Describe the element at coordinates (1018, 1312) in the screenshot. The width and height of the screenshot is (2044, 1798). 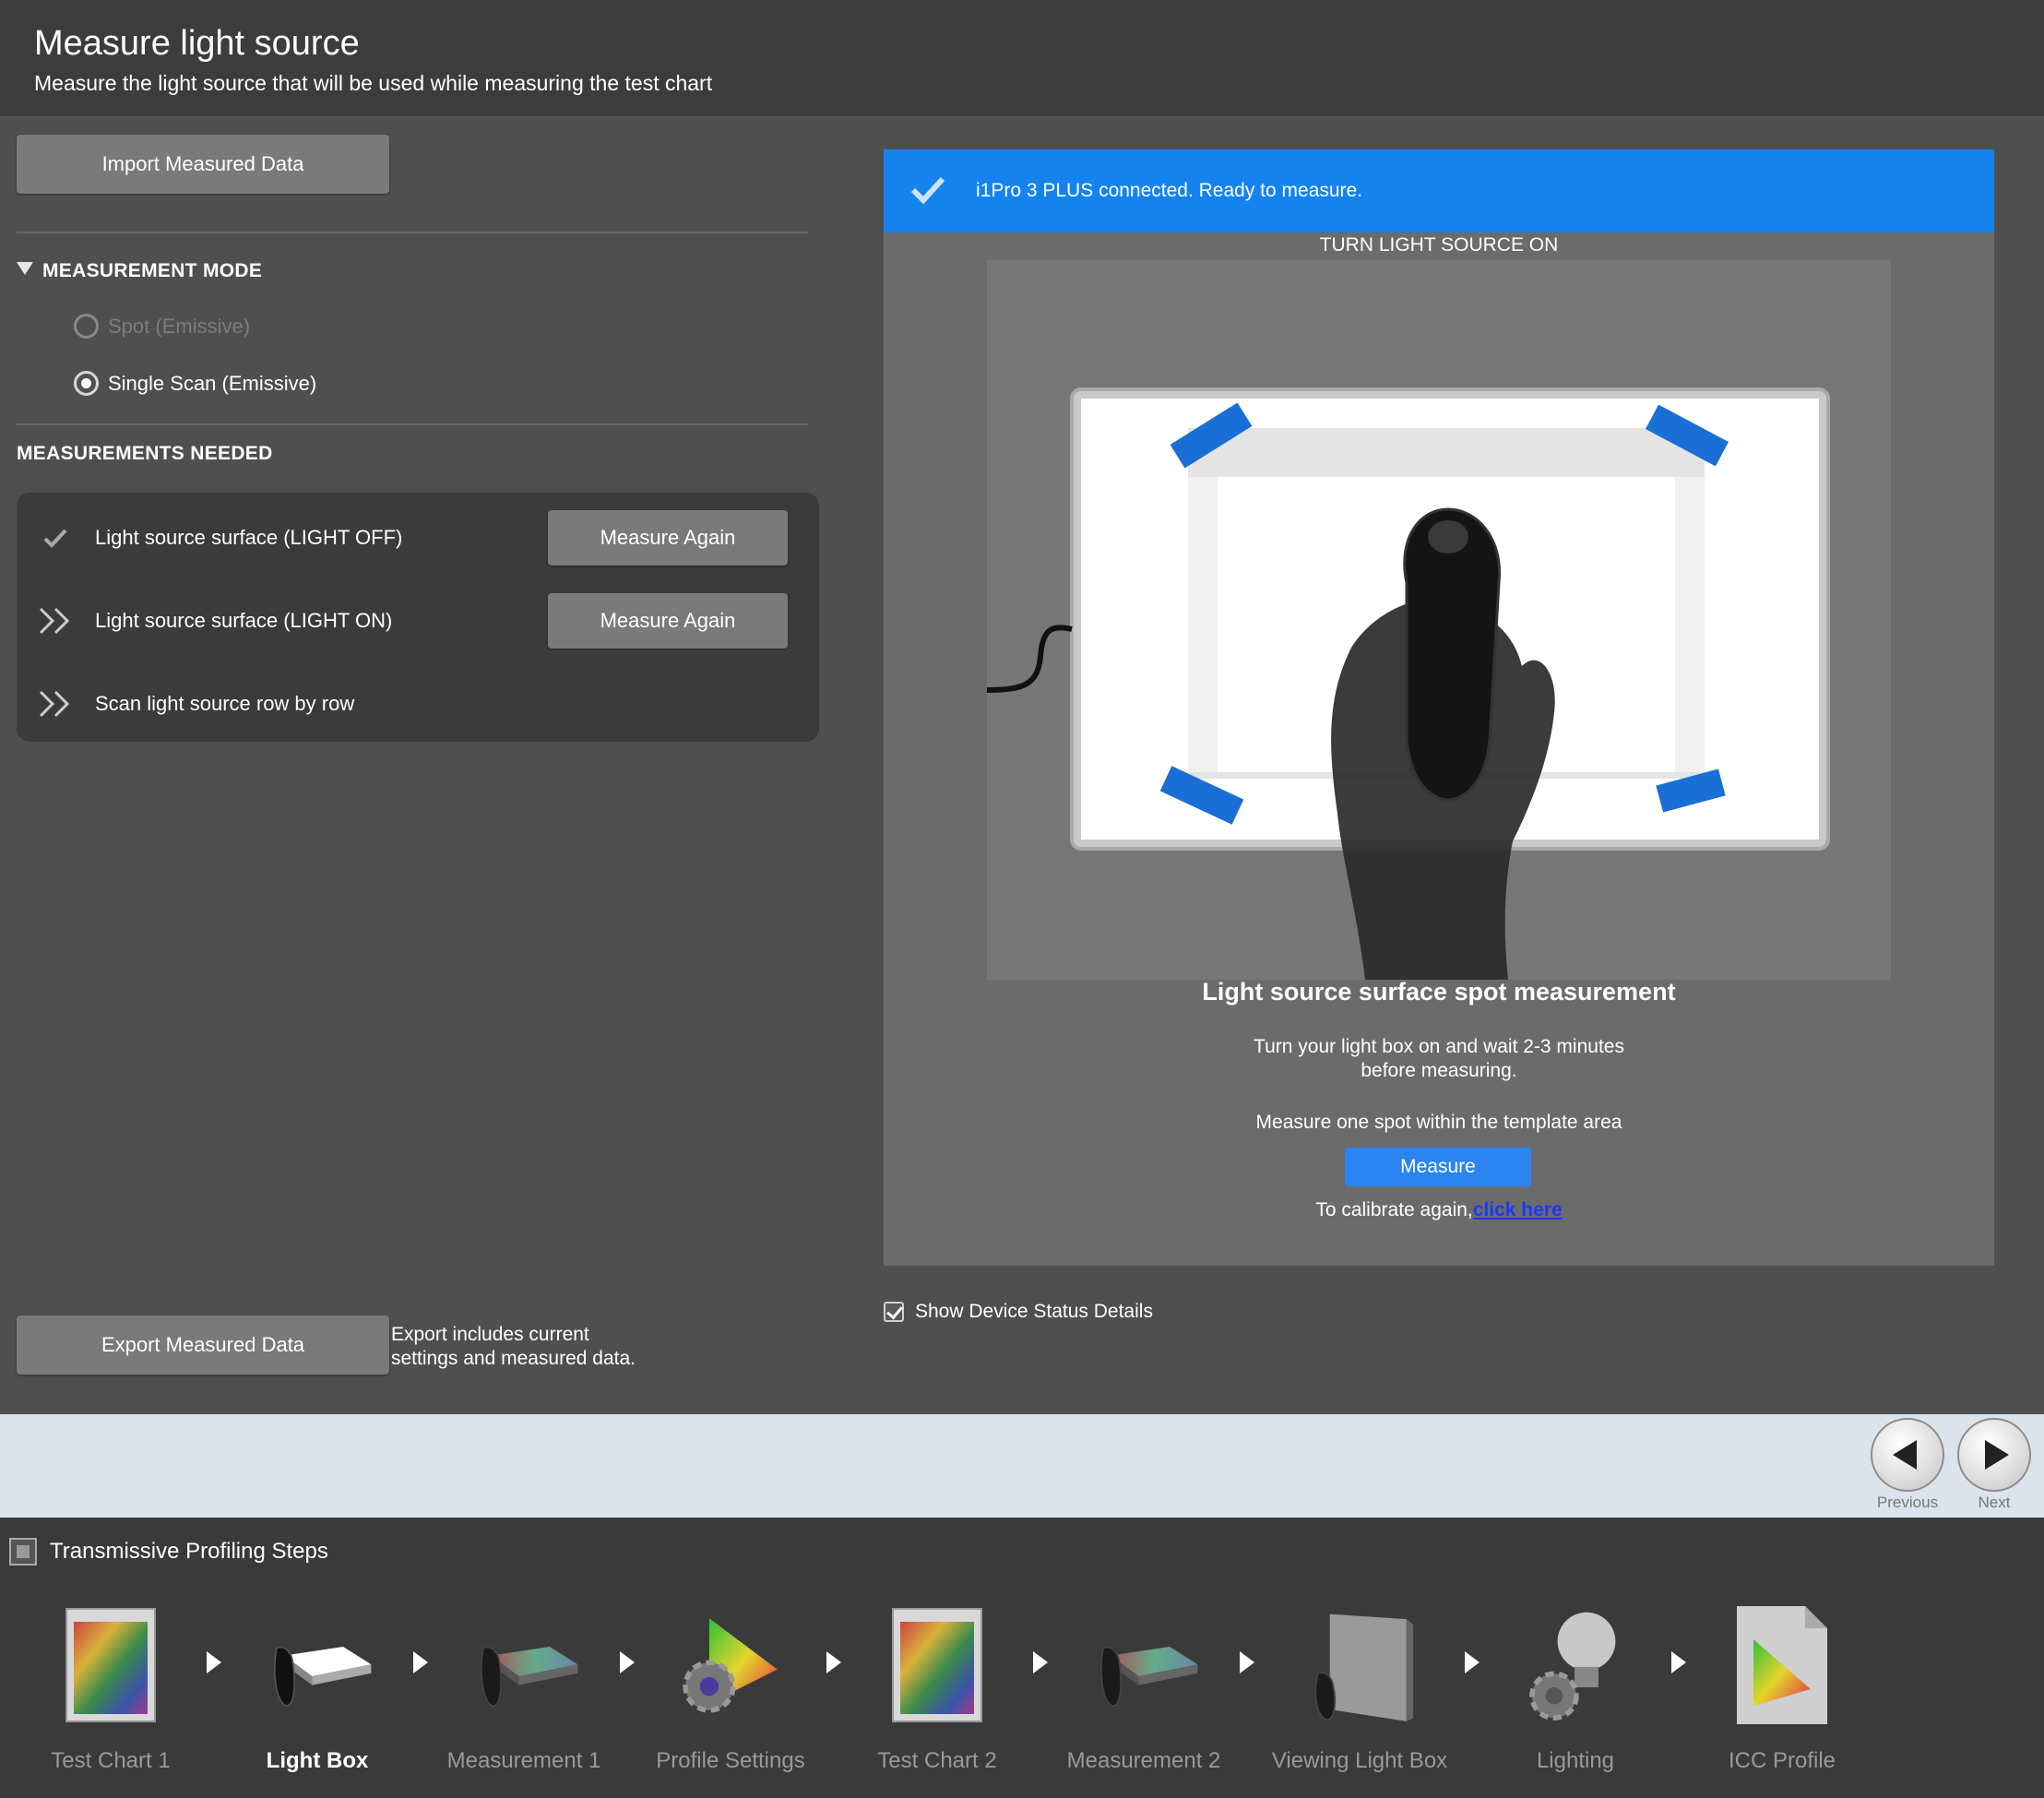
I see `show-device-status-checkbox-row: Show Device Status Details` at that location.